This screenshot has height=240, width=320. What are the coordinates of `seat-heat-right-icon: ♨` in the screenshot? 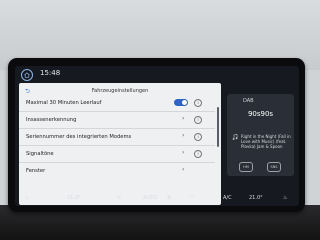 It's located at (285, 198).